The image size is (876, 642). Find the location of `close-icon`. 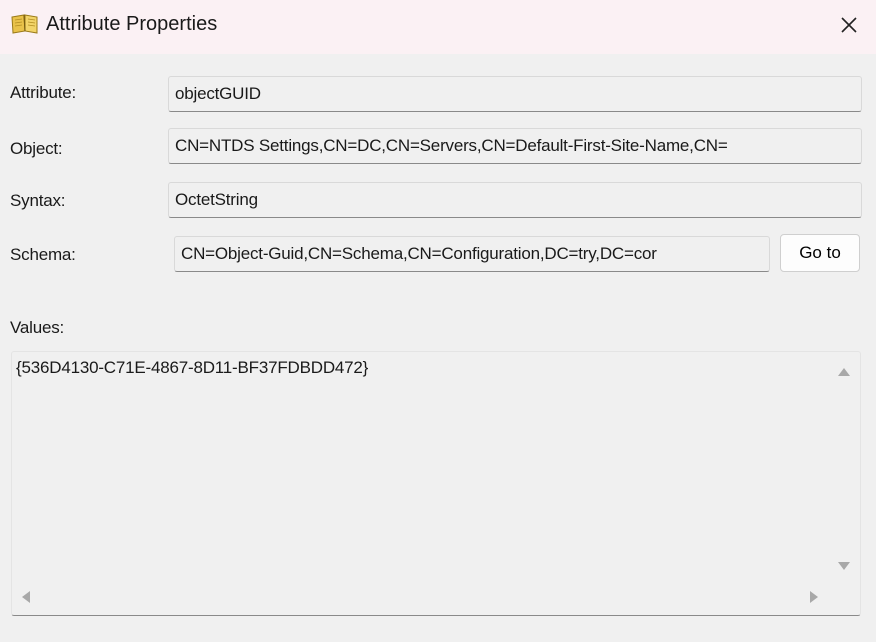

close-icon is located at coordinates (849, 25).